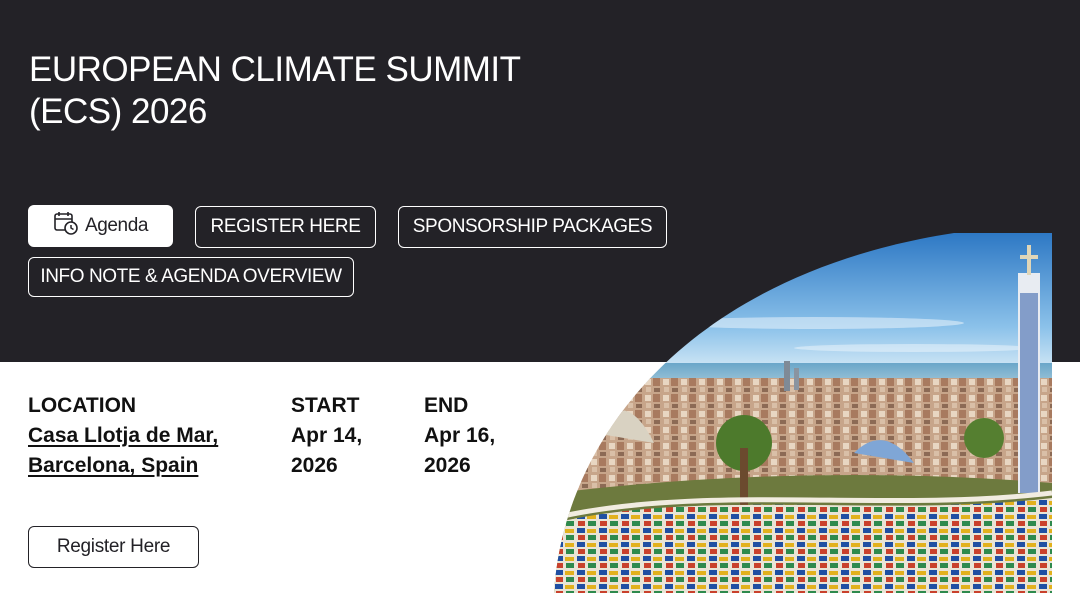 The image size is (1080, 608). What do you see at coordinates (191, 277) in the screenshot?
I see `info-note-agenda-button: INFO NOTE & AGENDA OVERVIEW` at bounding box center [191, 277].